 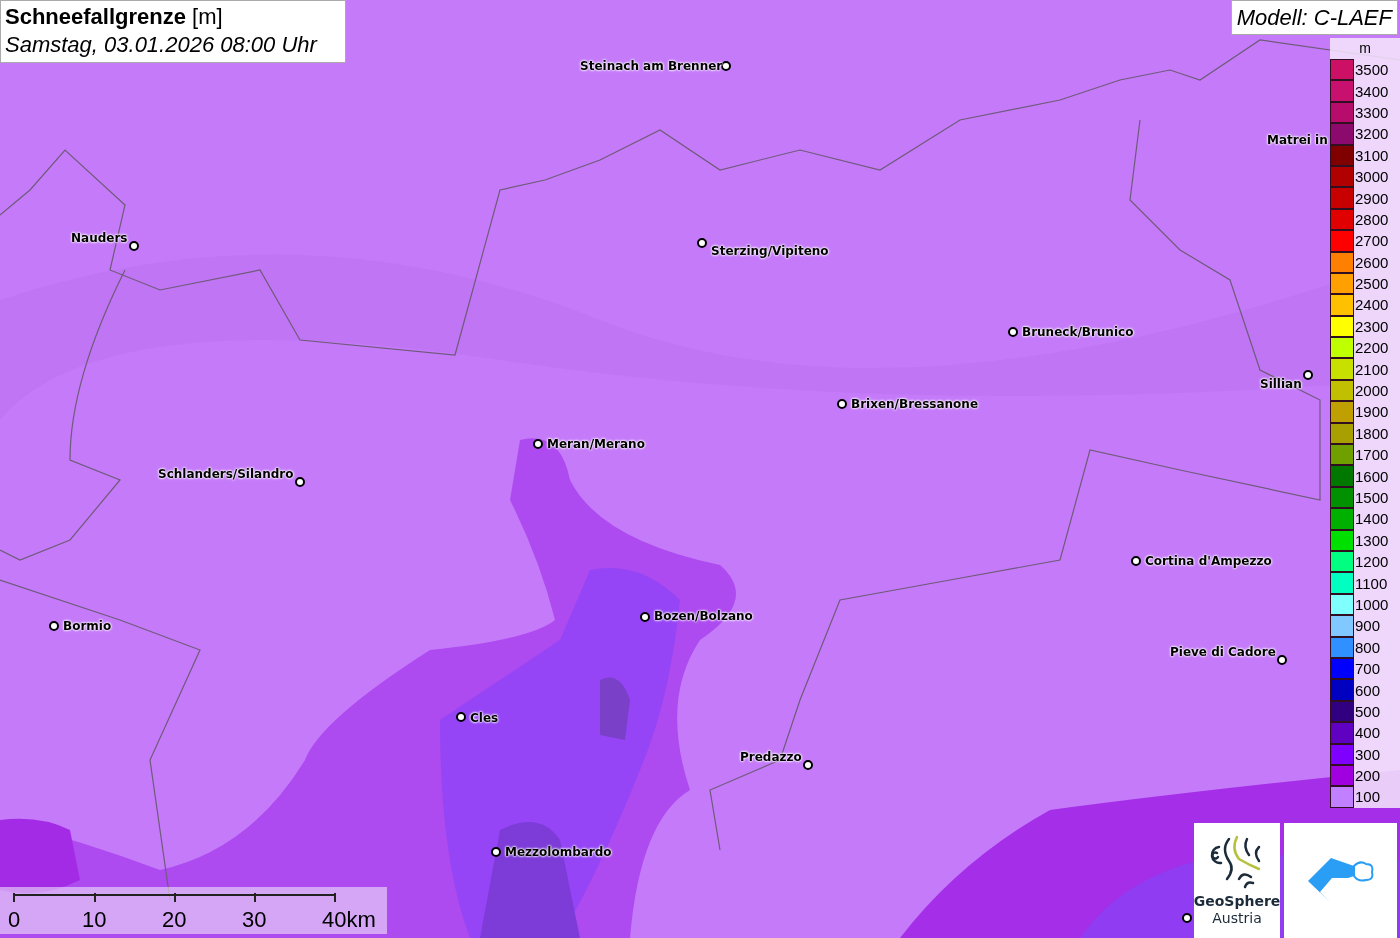 I want to click on scale-label: 40km, so click(x=349, y=920).